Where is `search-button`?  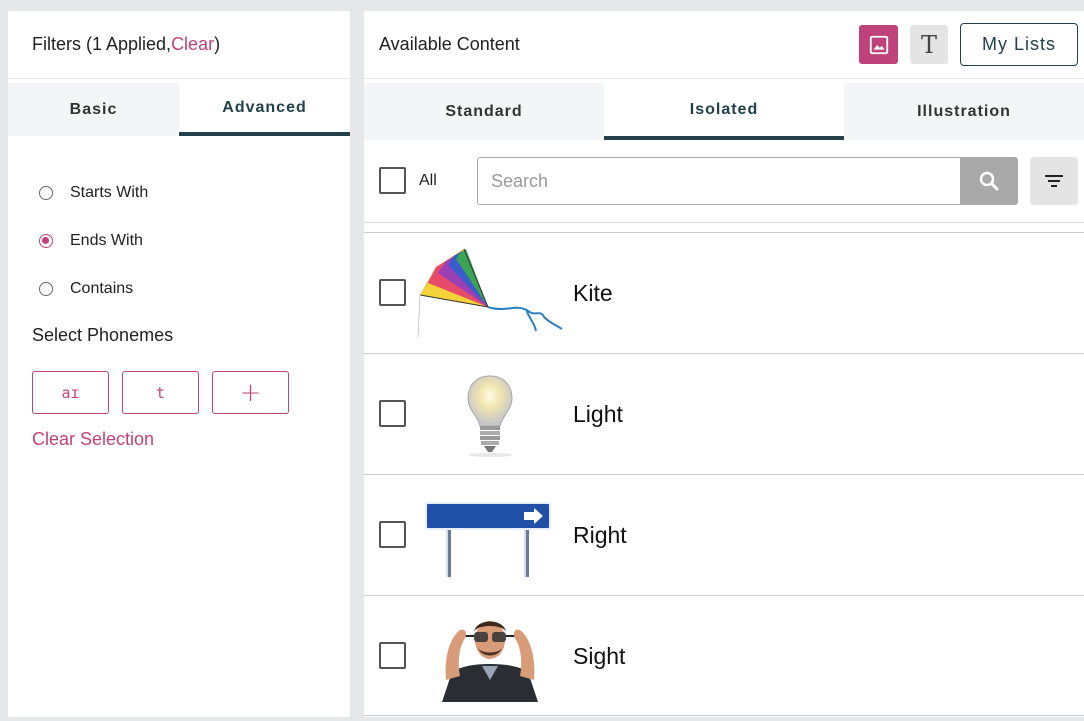 search-button is located at coordinates (989, 181).